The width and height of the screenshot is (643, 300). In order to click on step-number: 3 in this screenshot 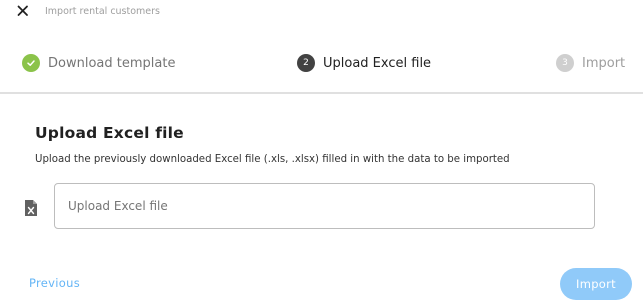, I will do `click(565, 63)`.